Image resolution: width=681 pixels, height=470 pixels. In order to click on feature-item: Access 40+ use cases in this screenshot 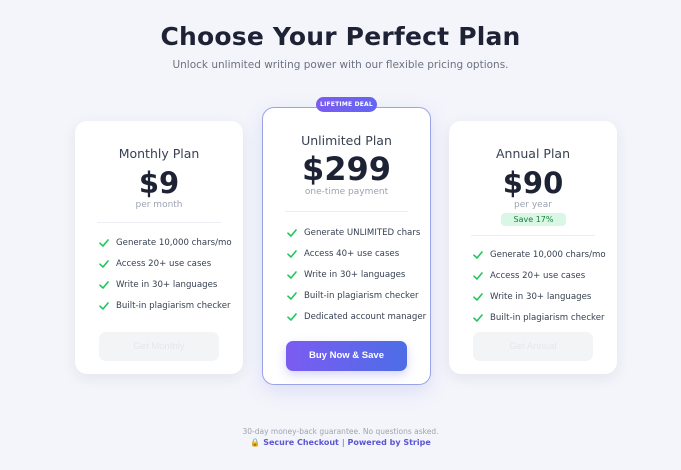, I will do `click(355, 253)`.